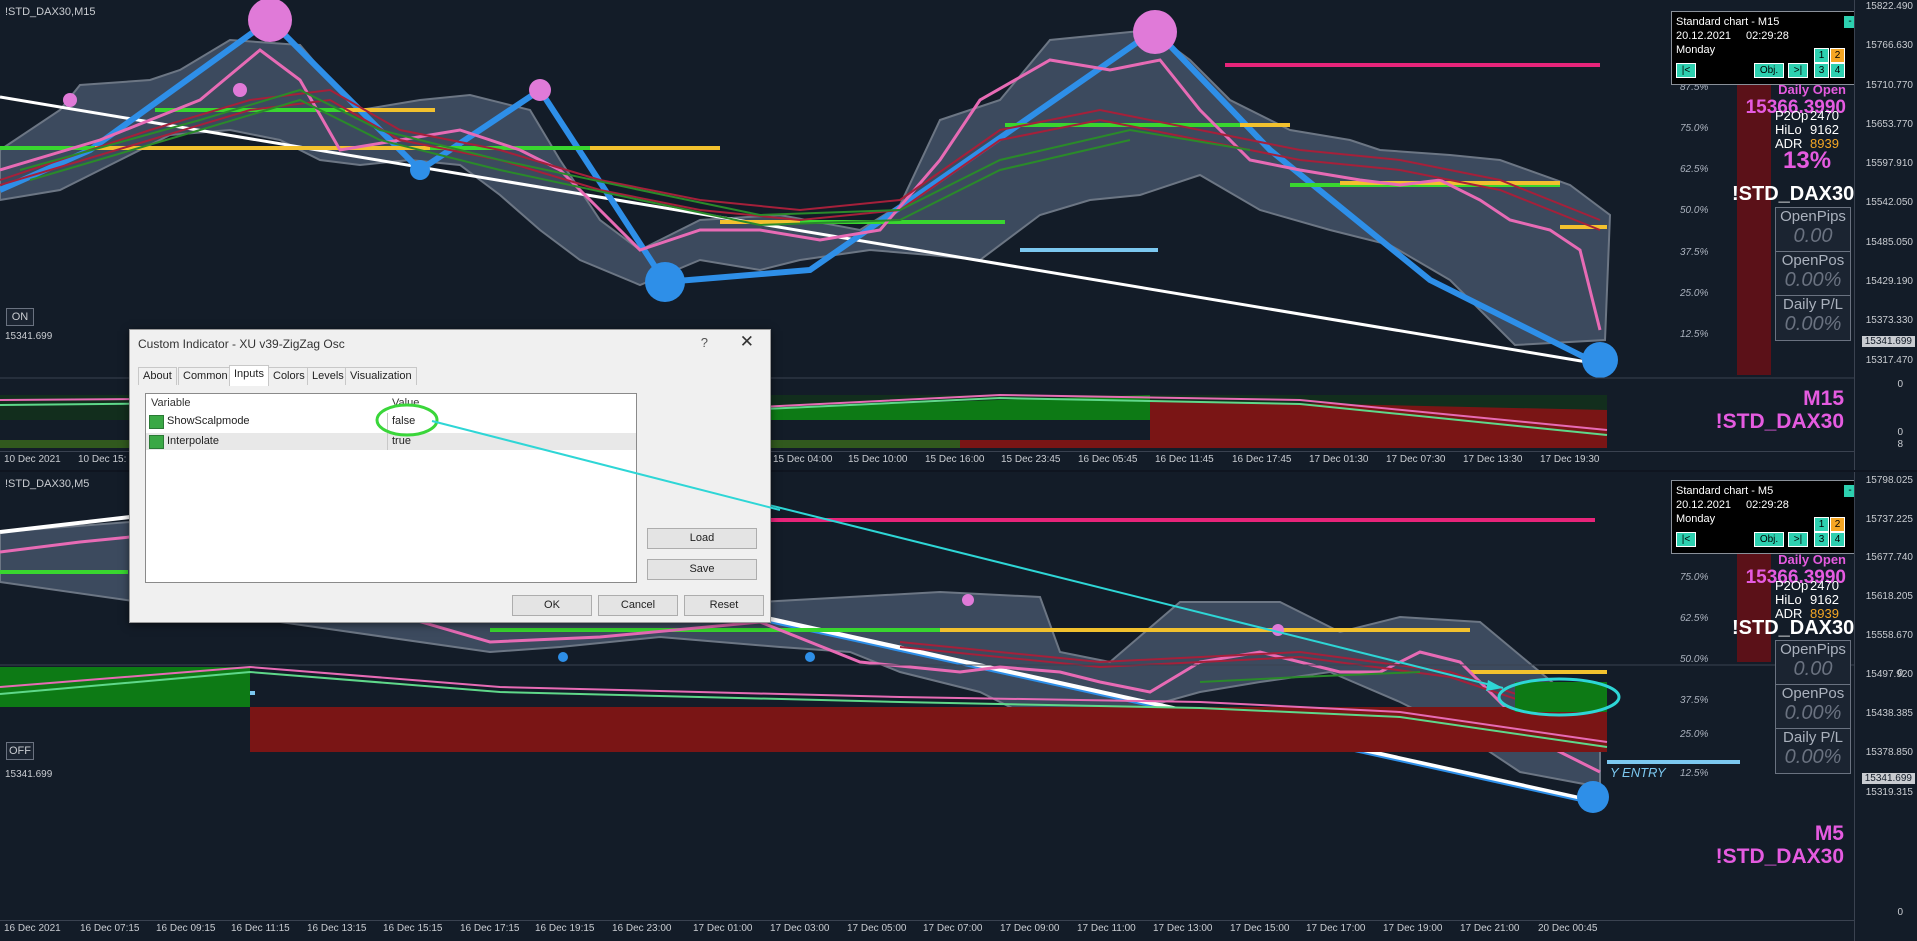  I want to click on info-title: Standard chart - M5, so click(1725, 491).